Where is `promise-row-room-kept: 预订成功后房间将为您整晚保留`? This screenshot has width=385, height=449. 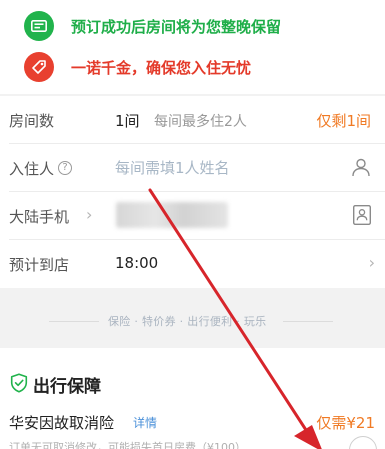
promise-row-room-kept: 预订成功后房间将为您整晚保留 is located at coordinates (152, 26).